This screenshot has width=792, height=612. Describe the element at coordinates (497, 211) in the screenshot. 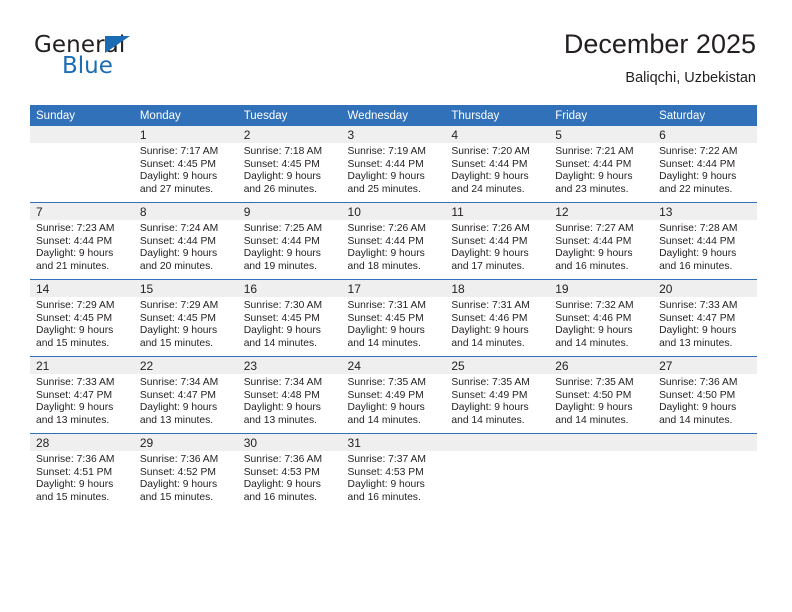

I see `day-number: 11` at that location.